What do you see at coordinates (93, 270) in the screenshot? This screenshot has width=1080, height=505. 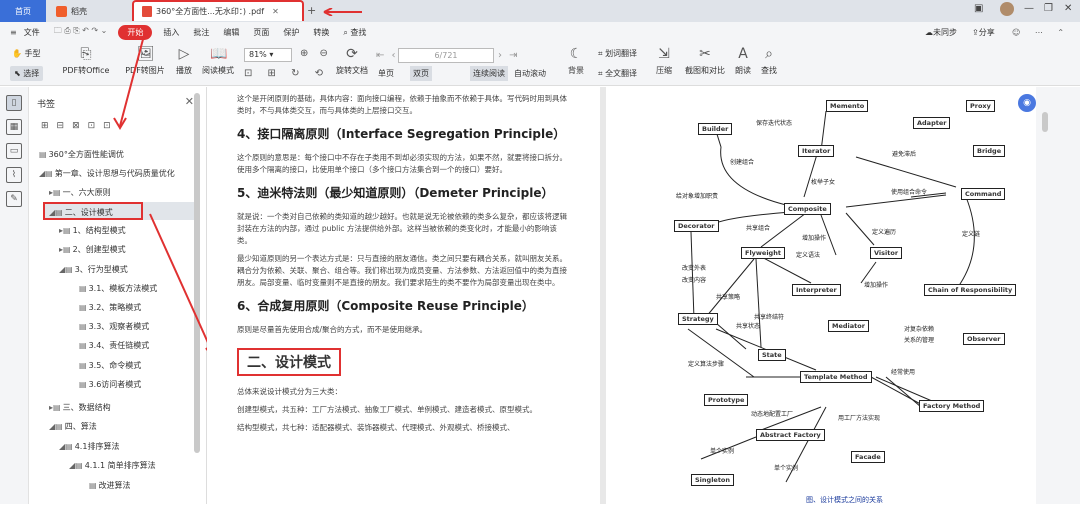 I see `bookmark-item: ◢▤ 3、行为型模式` at bounding box center [93, 270].